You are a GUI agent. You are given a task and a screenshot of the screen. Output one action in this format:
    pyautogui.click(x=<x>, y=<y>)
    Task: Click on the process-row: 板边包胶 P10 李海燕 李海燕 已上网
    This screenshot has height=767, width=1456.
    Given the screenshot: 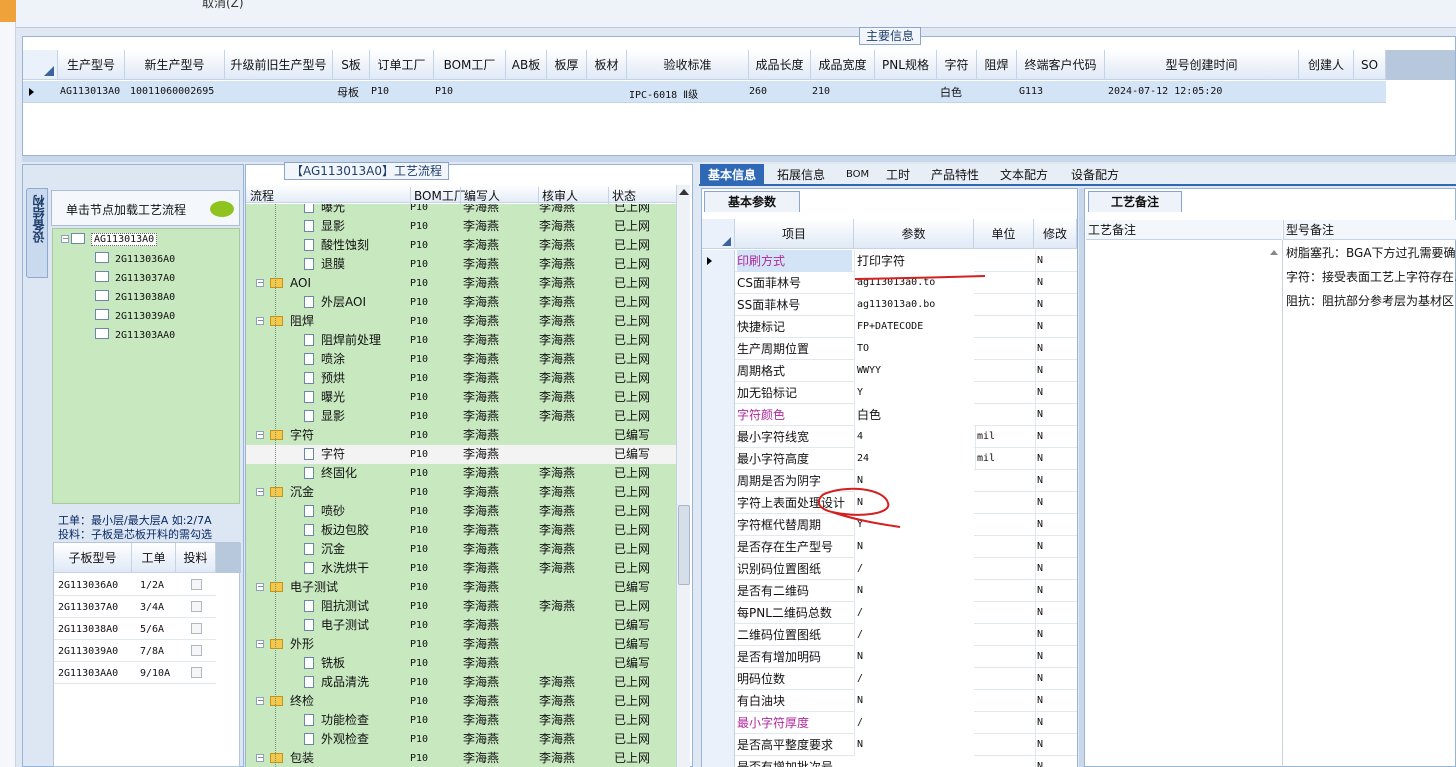 What is the action you would take?
    pyautogui.click(x=461, y=530)
    